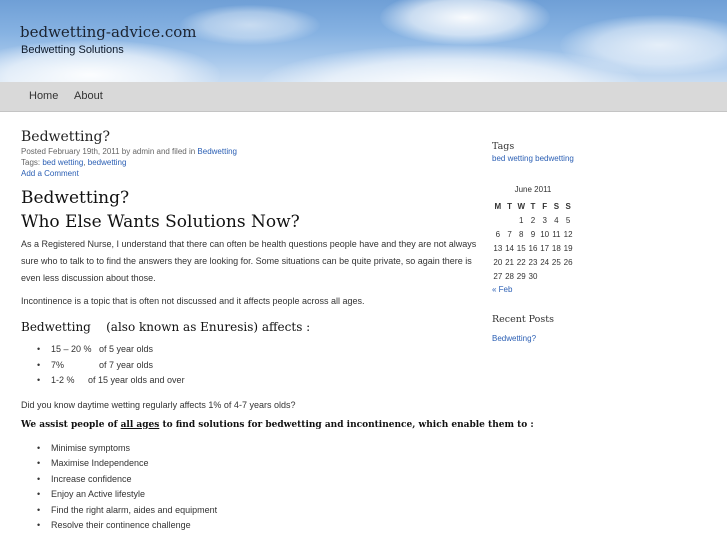  I want to click on tags-heading: Tags, so click(503, 146).